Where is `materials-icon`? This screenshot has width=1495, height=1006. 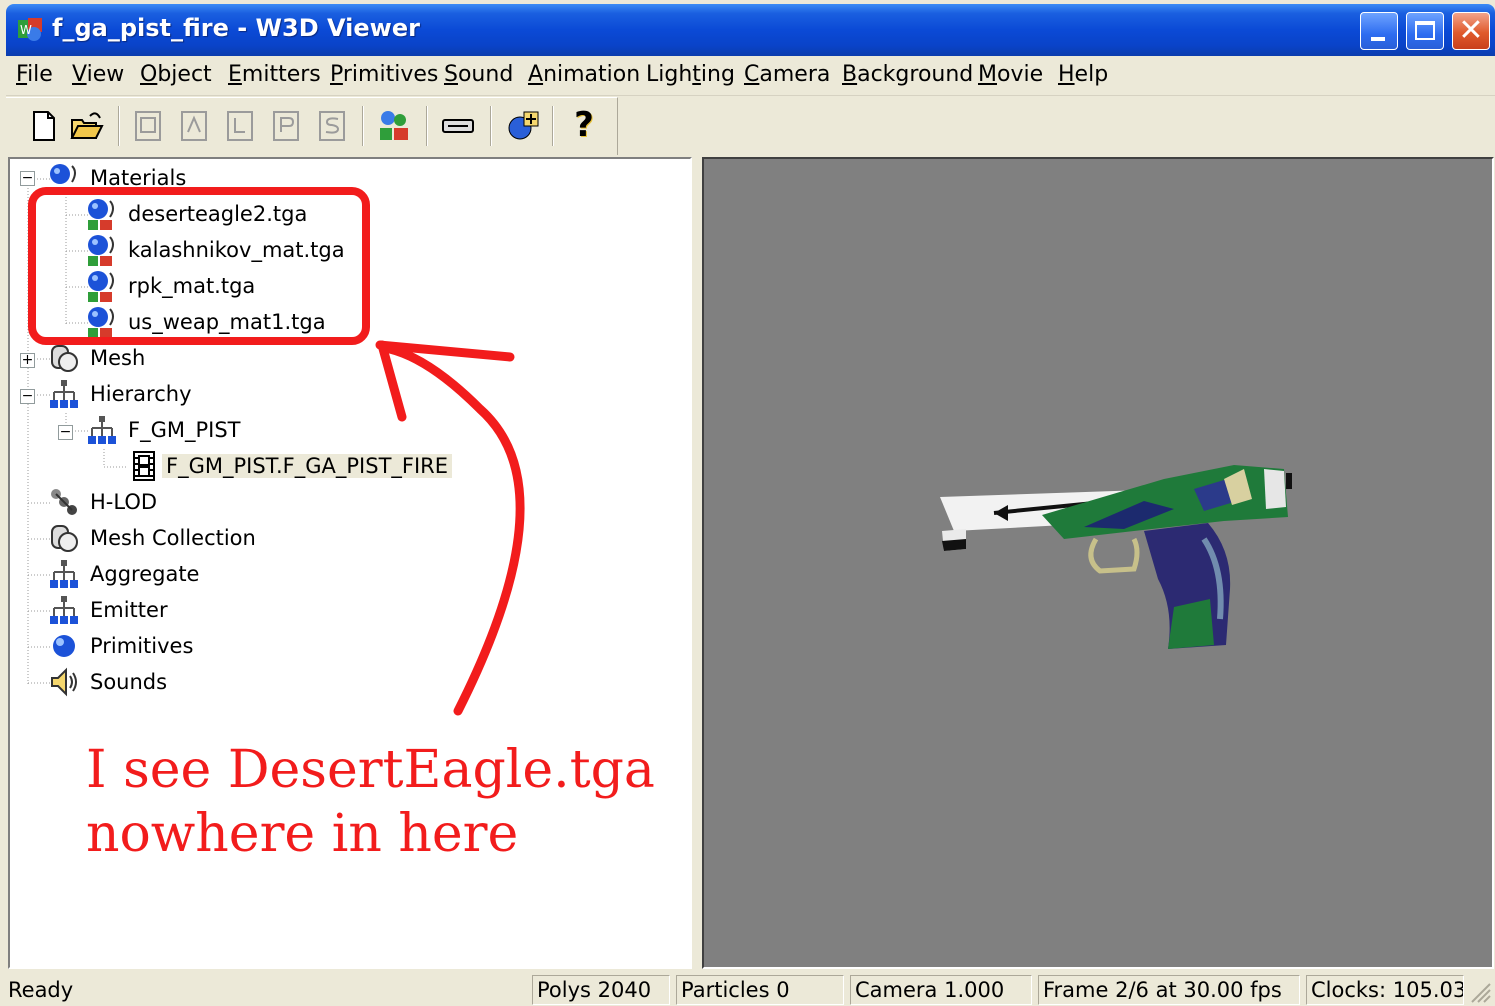
materials-icon is located at coordinates (63, 174).